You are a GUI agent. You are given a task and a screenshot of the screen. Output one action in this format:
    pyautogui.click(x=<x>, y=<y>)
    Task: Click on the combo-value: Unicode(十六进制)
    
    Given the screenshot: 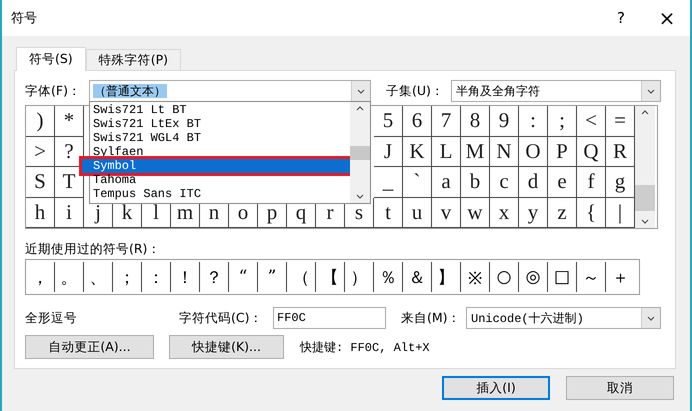 What is the action you would take?
    pyautogui.click(x=527, y=319)
    